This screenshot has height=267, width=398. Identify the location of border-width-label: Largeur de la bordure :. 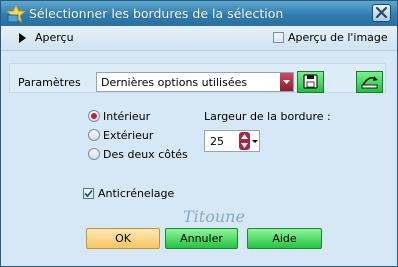
(267, 116).